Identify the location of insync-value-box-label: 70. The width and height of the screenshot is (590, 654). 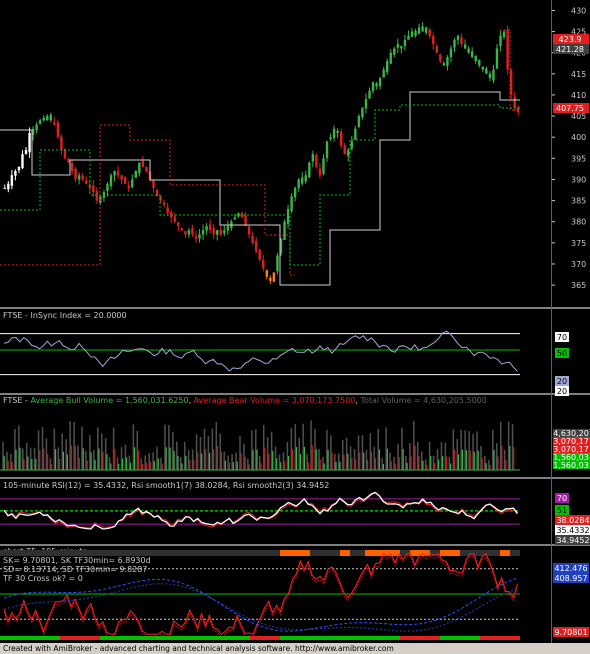
(562, 337).